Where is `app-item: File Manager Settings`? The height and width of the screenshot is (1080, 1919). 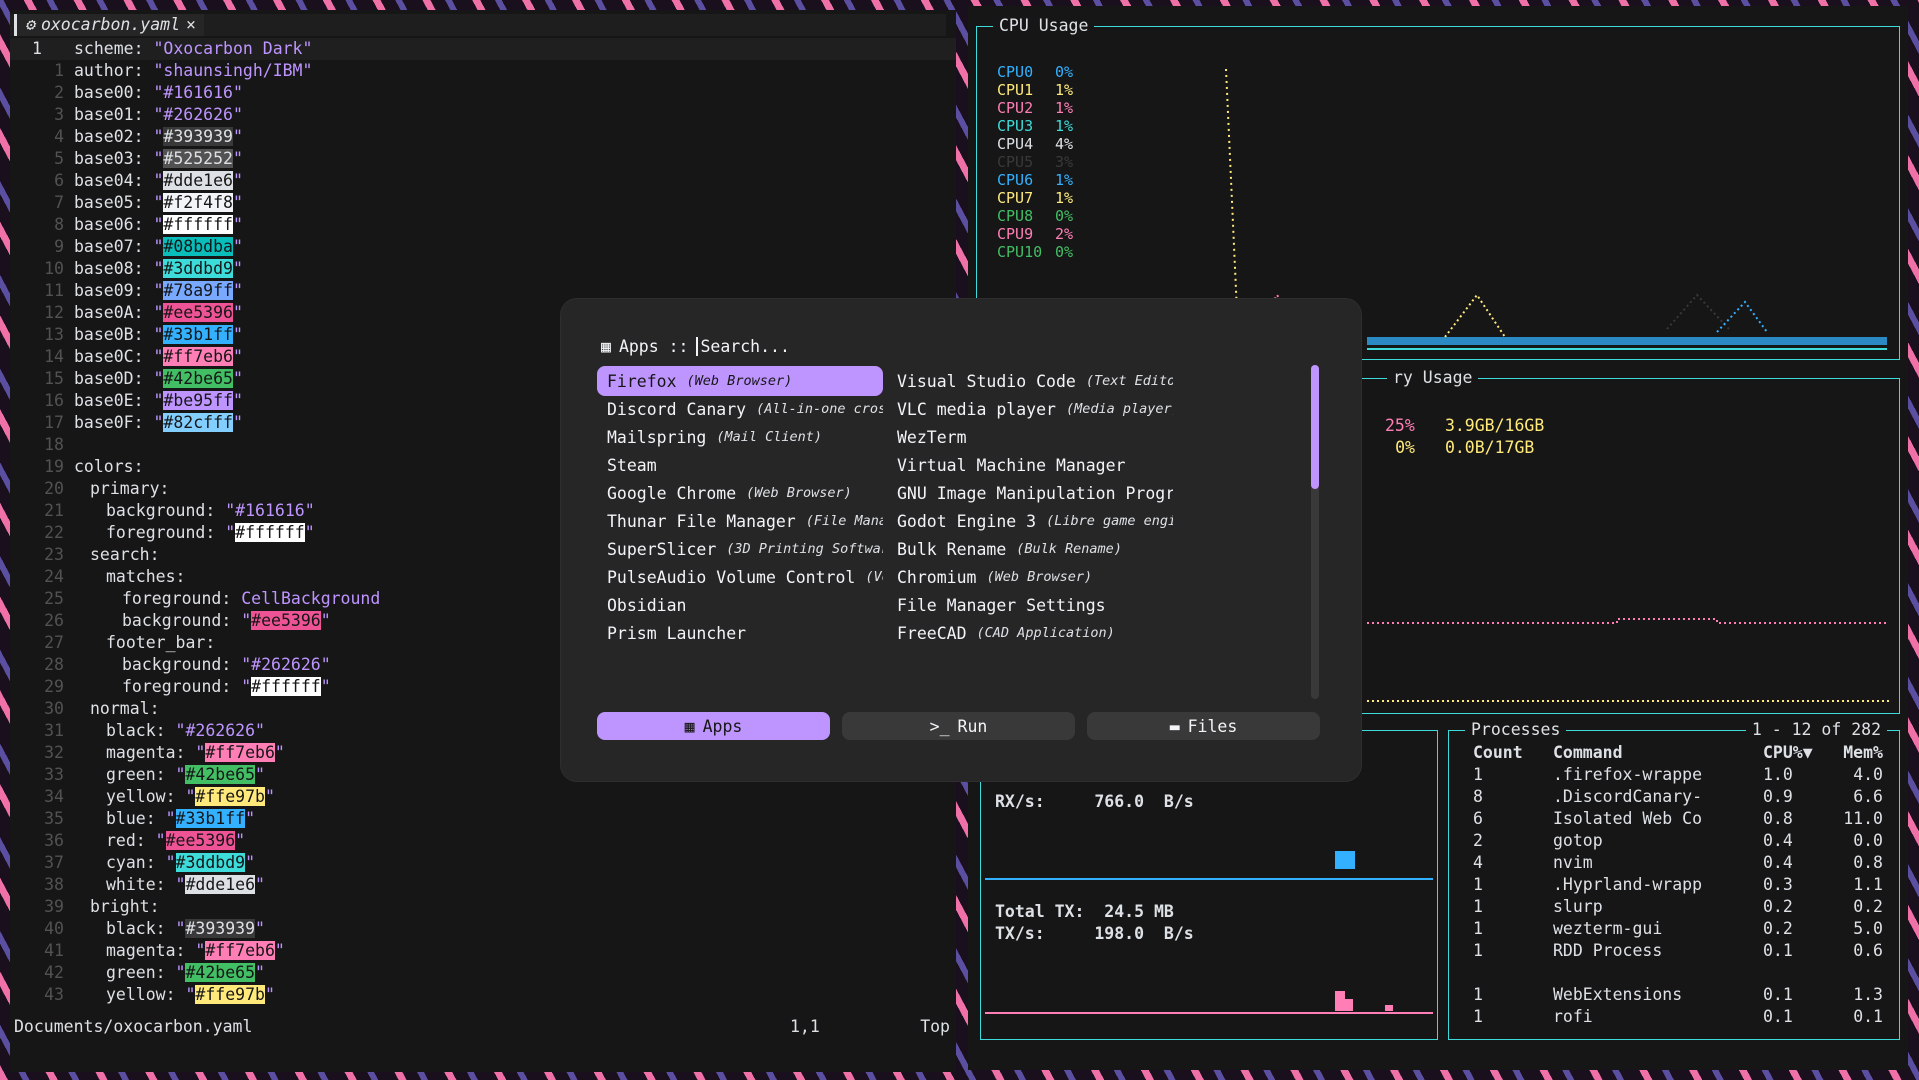 app-item: File Manager Settings is located at coordinates (1030, 605).